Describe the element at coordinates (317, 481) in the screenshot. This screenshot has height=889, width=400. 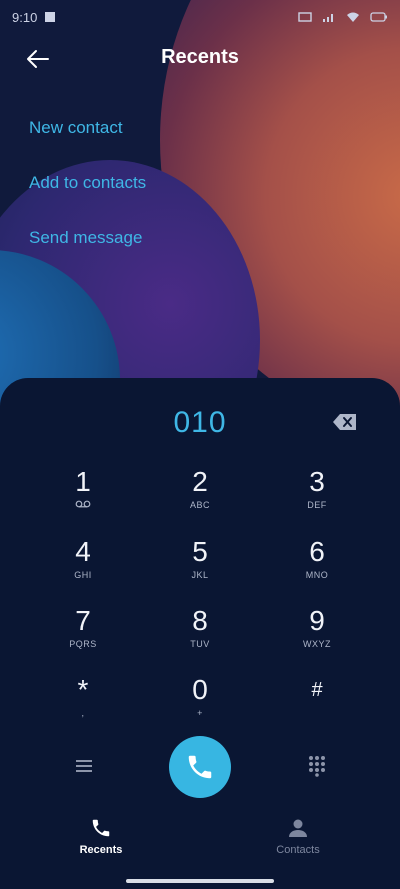
I see `key-digit: 3` at that location.